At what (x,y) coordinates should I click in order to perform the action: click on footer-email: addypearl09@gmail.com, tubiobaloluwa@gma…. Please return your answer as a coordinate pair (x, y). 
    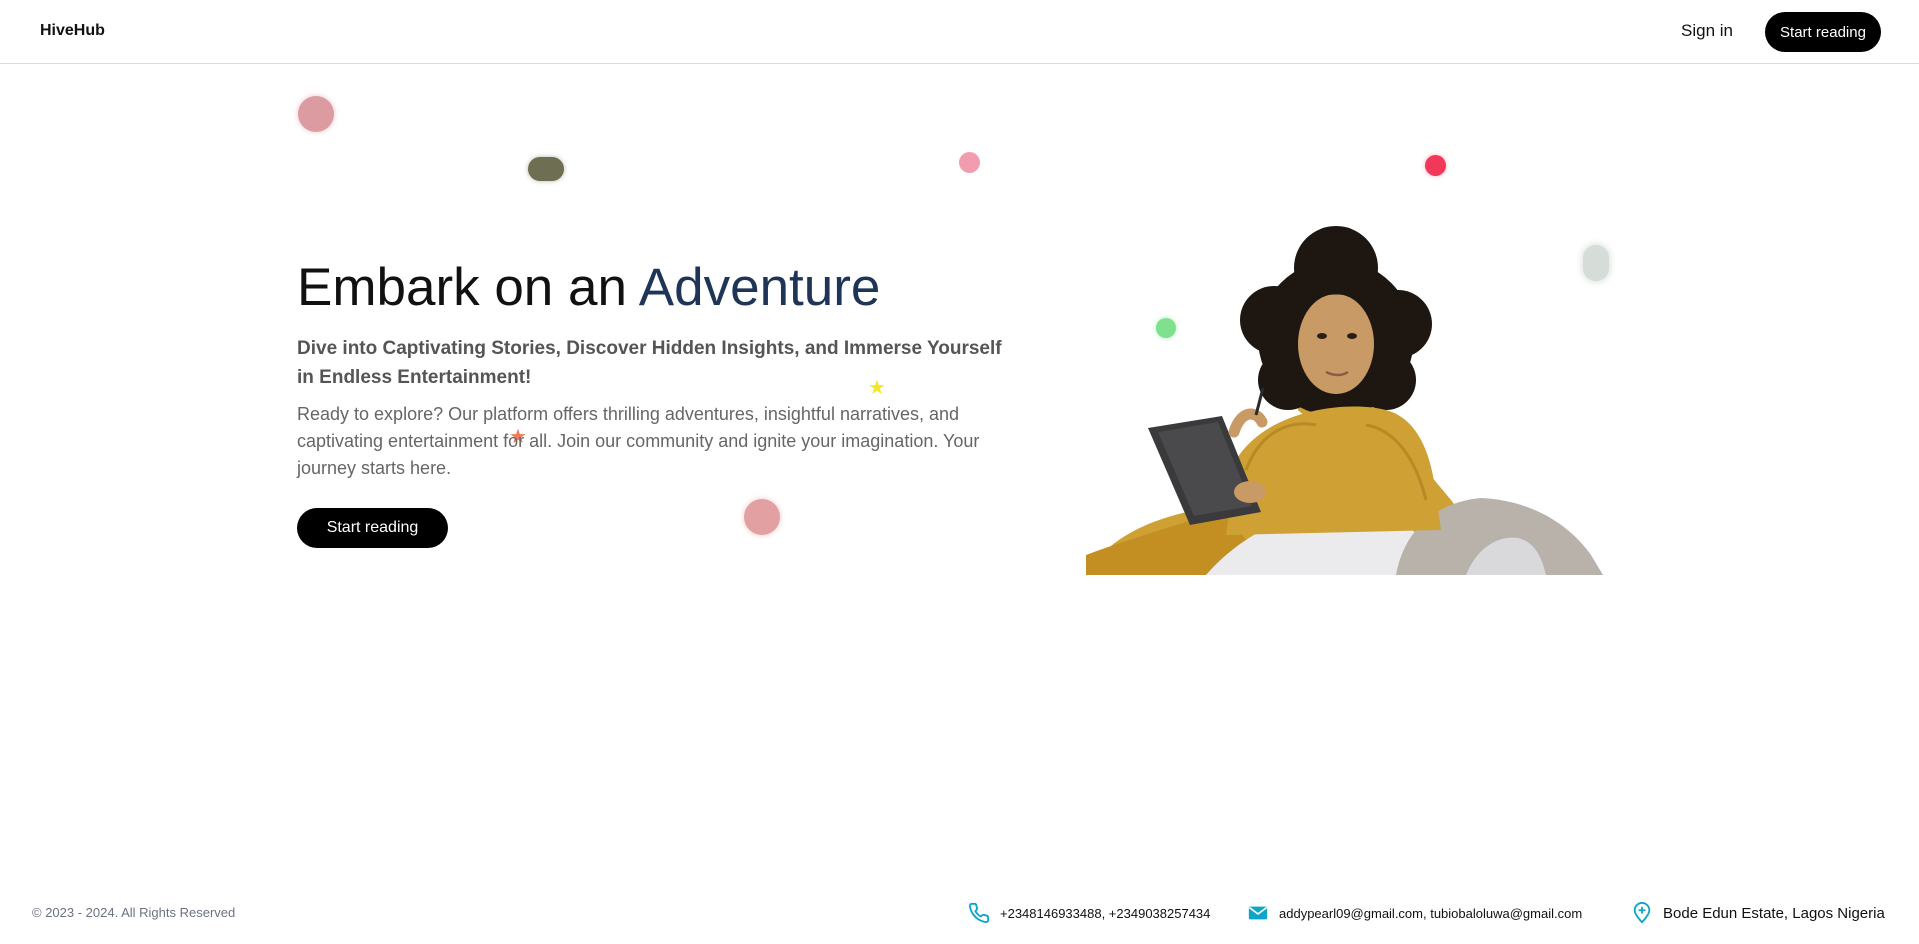
    Looking at the image, I should click on (1414, 913).